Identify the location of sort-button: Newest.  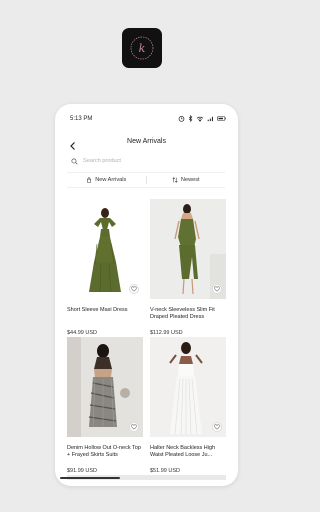
(186, 180).